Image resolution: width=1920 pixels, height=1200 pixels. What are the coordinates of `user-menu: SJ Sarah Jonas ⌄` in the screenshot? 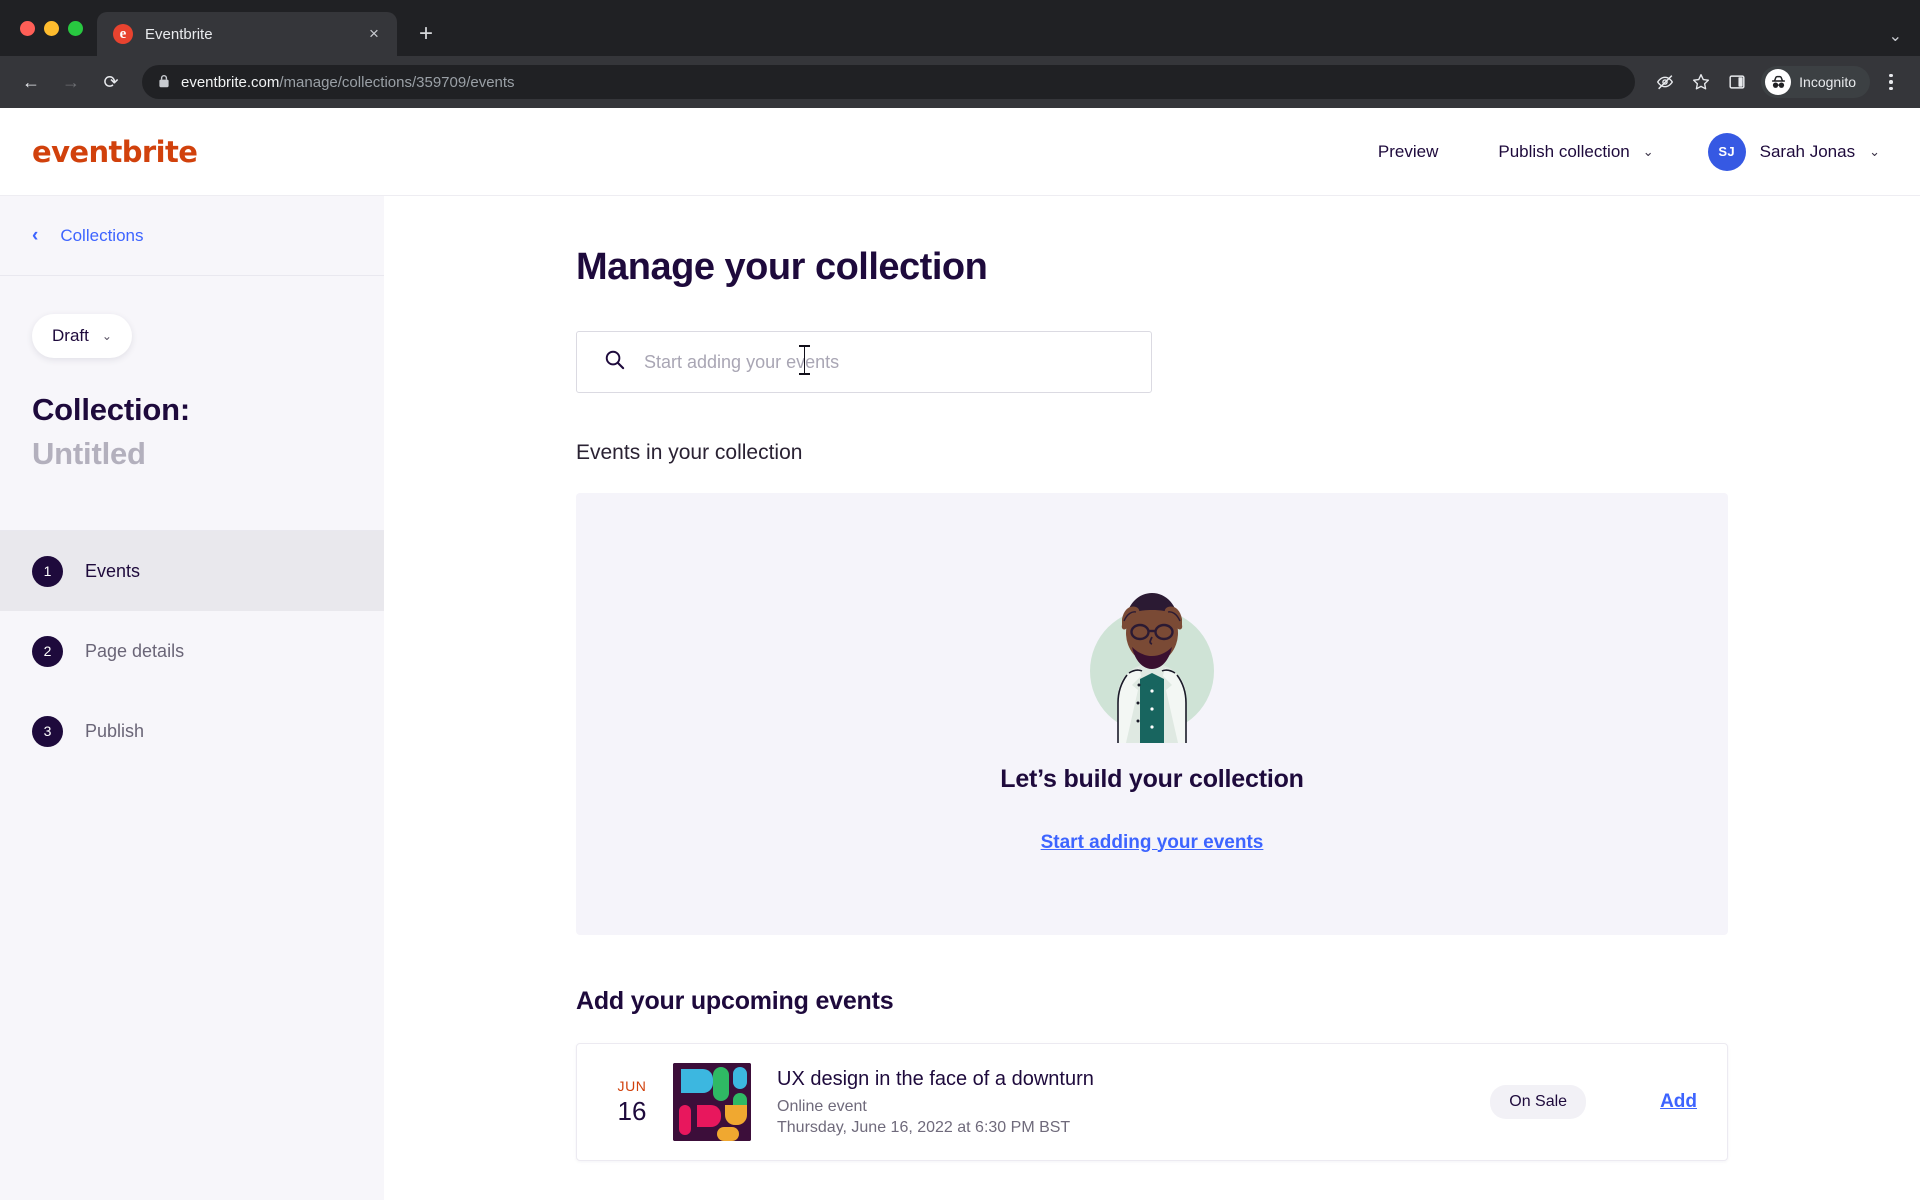 It's located at (1782, 152).